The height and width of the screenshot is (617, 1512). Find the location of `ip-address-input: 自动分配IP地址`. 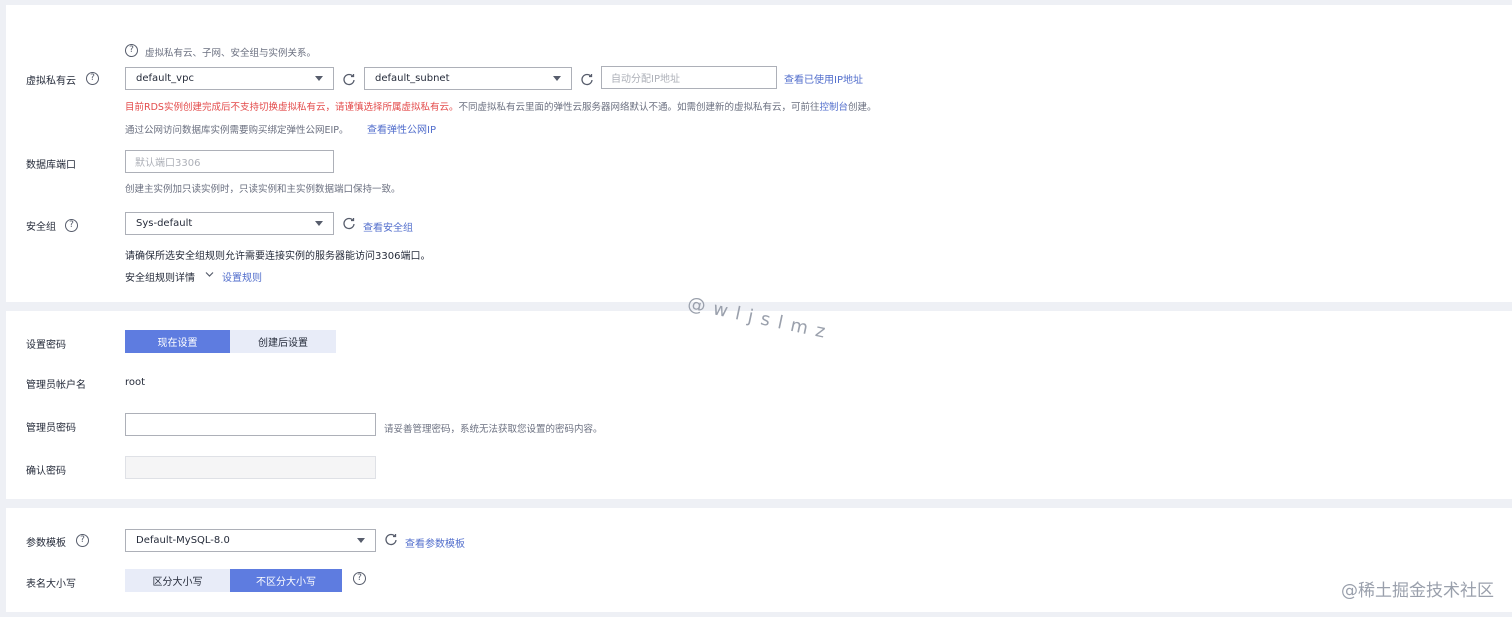

ip-address-input: 自动分配IP地址 is located at coordinates (689, 77).